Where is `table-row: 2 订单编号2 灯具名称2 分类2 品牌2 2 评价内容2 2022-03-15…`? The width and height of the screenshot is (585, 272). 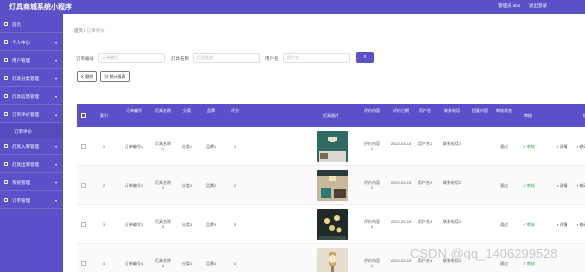 table-row: 2 订单编号2 灯具名称2 分类2 品牌2 2 评价内容2 2022-03-15… is located at coordinates (331, 185).